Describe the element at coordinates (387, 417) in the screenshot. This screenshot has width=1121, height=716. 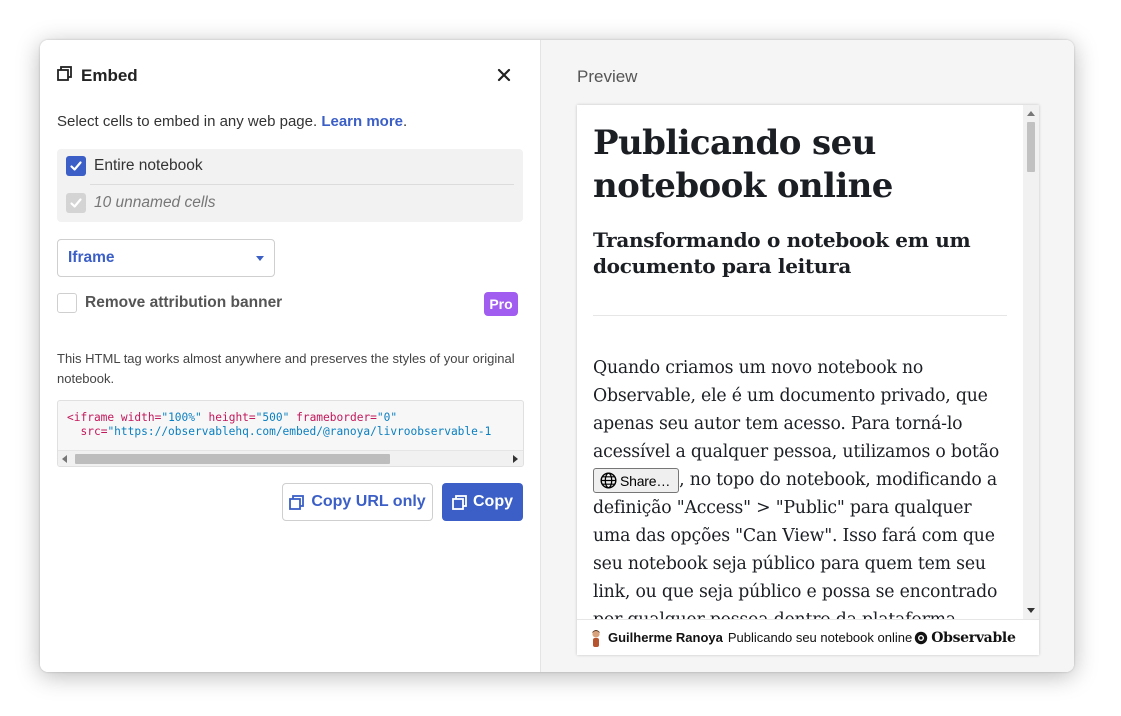
I see `code-val-frameborder: "0"` at that location.